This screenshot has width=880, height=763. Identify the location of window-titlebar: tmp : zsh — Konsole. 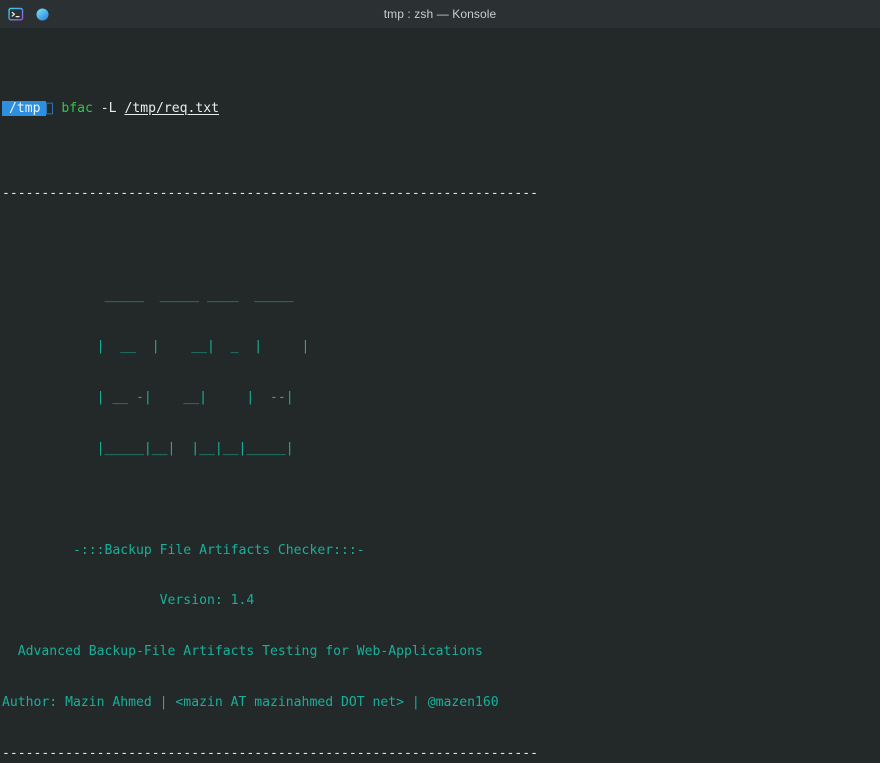
(440, 14).